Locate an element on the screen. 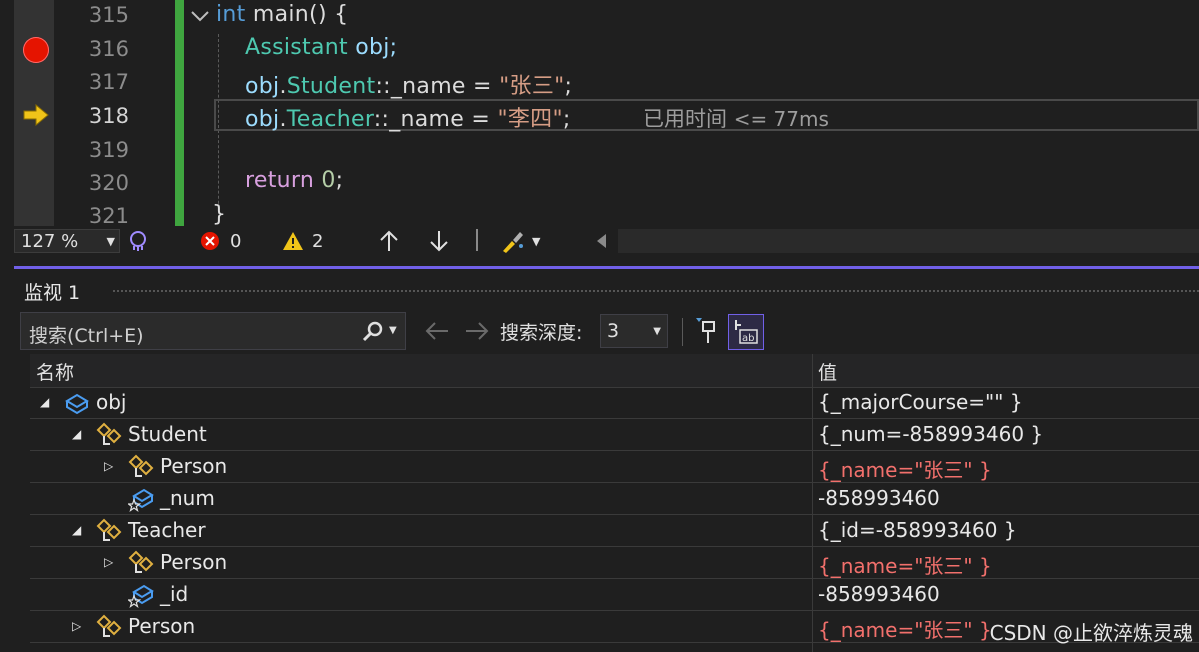 The image size is (1199, 652). hex-display-icon: ab is located at coordinates (746, 332).